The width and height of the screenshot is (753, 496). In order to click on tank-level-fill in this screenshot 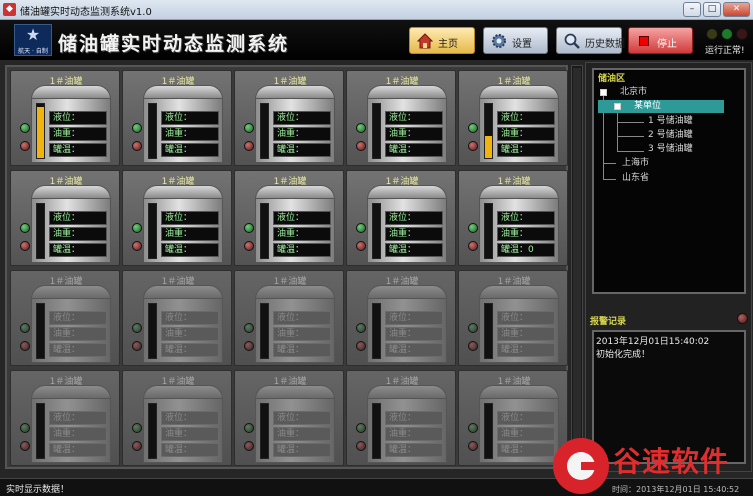, I will do `click(40, 132)`.